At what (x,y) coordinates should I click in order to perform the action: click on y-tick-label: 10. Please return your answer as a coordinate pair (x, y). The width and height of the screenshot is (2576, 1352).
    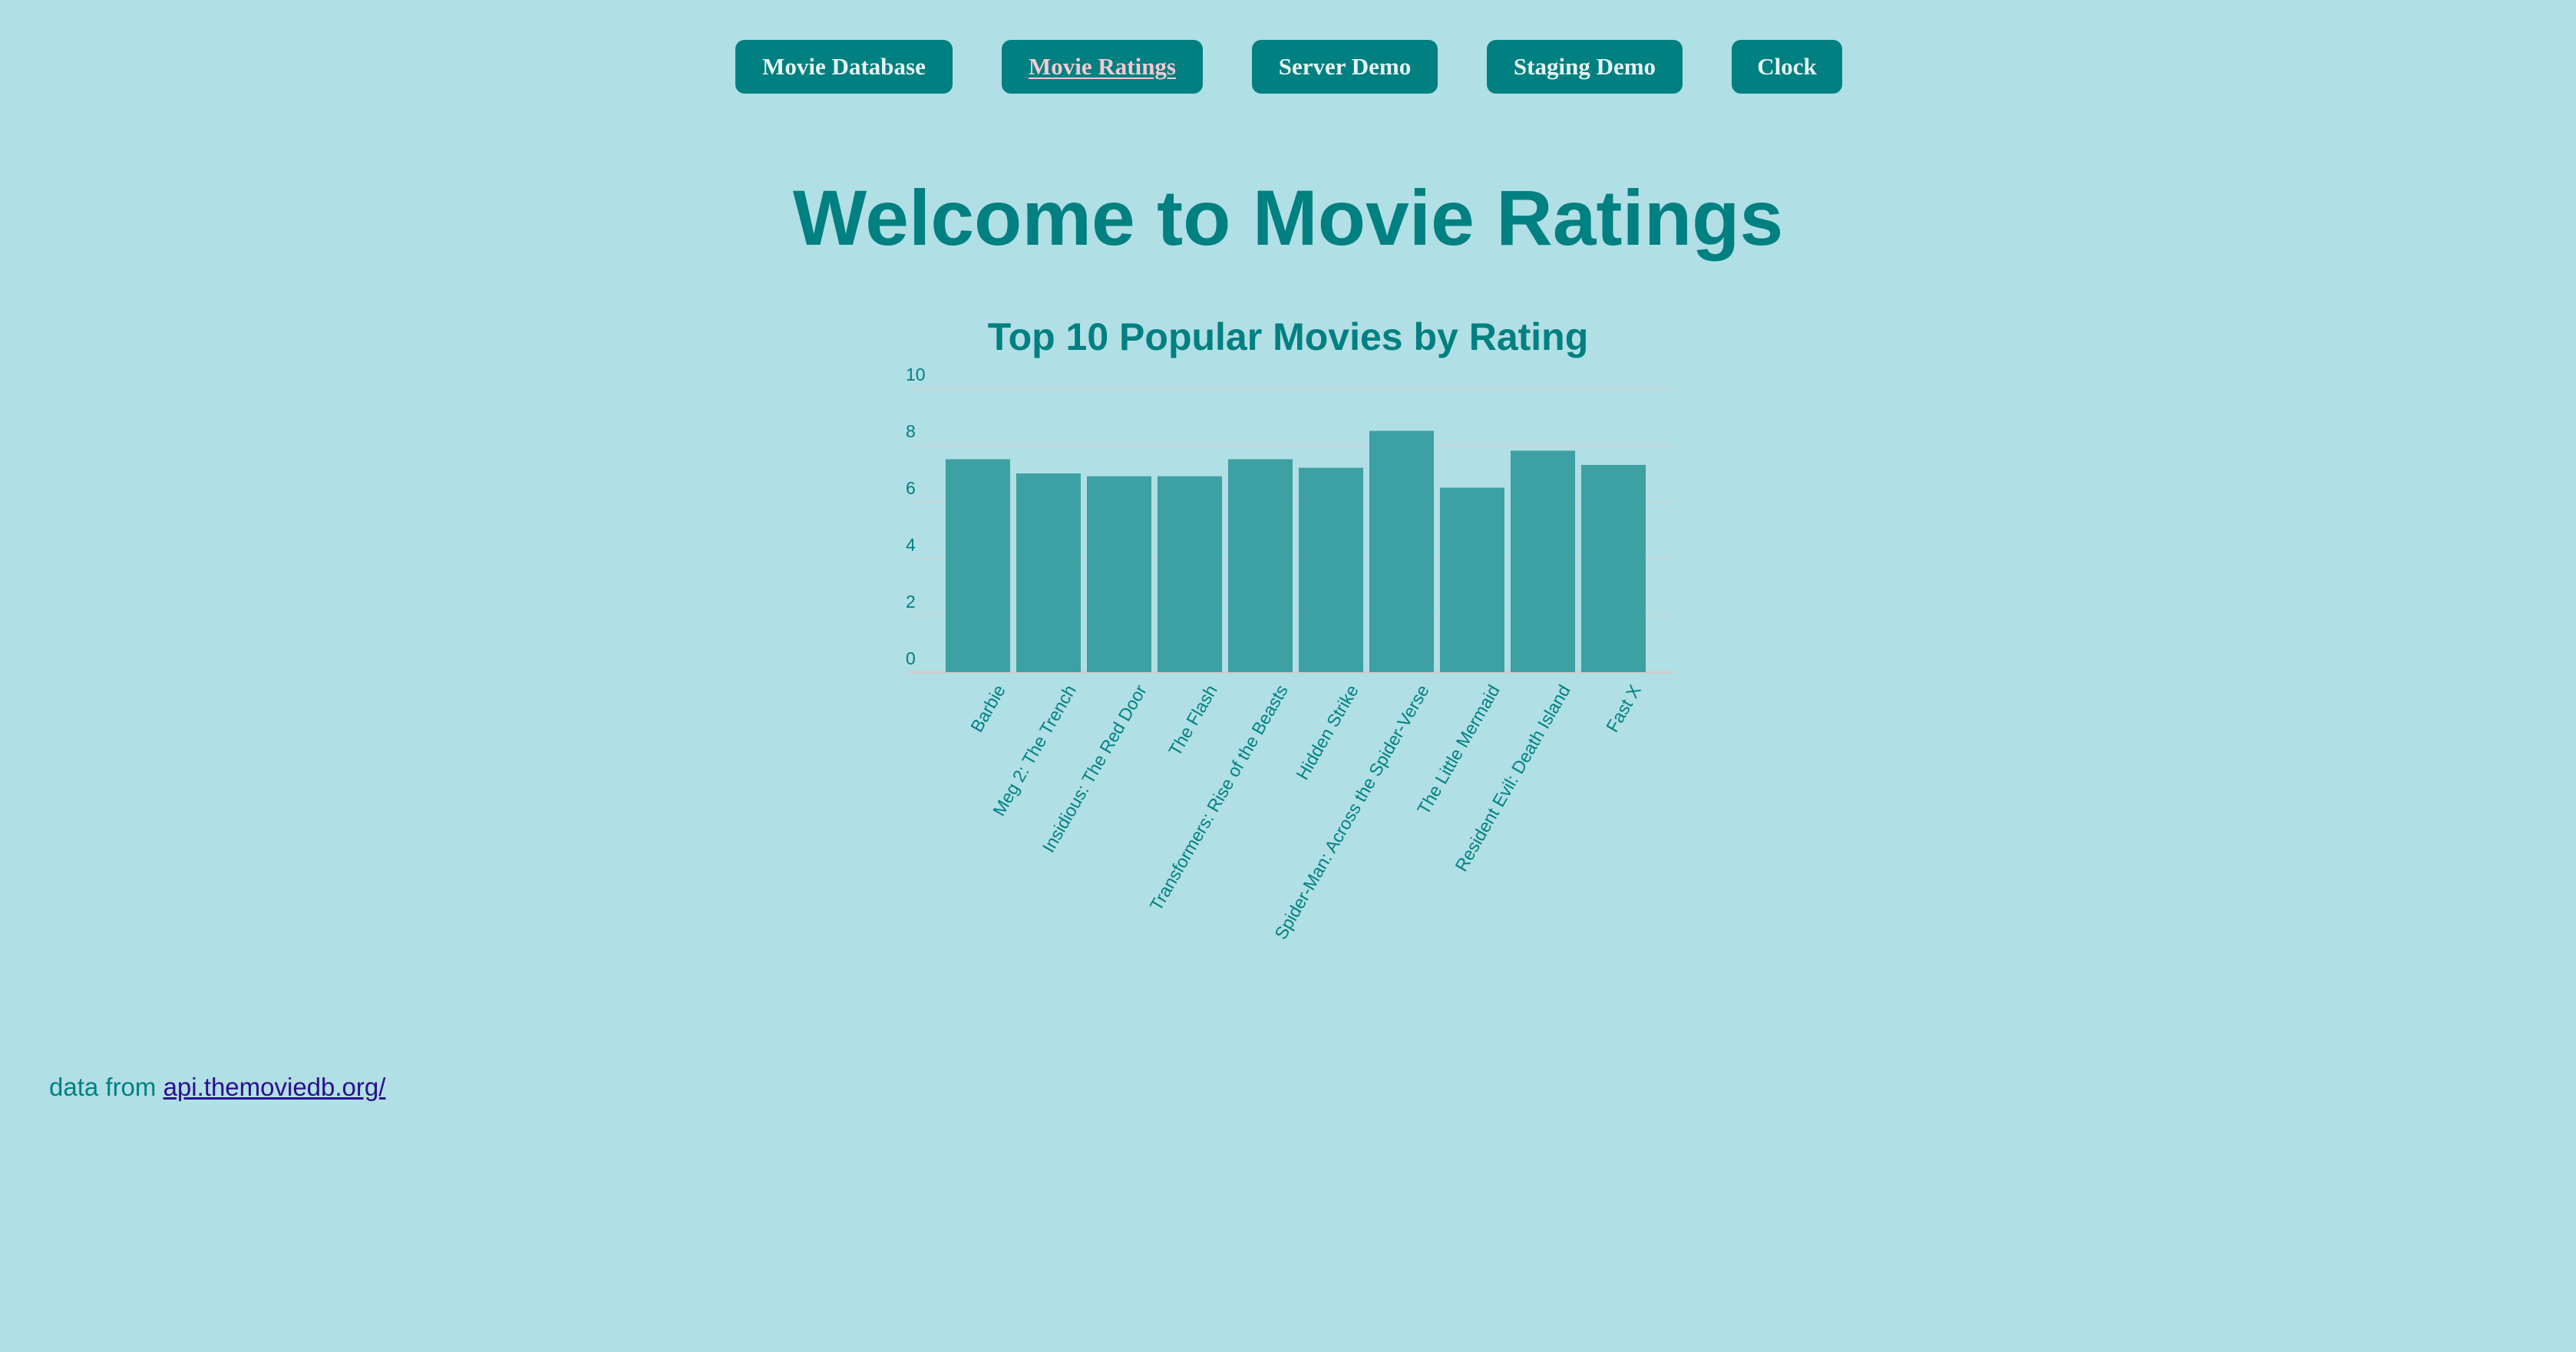
    Looking at the image, I should click on (916, 374).